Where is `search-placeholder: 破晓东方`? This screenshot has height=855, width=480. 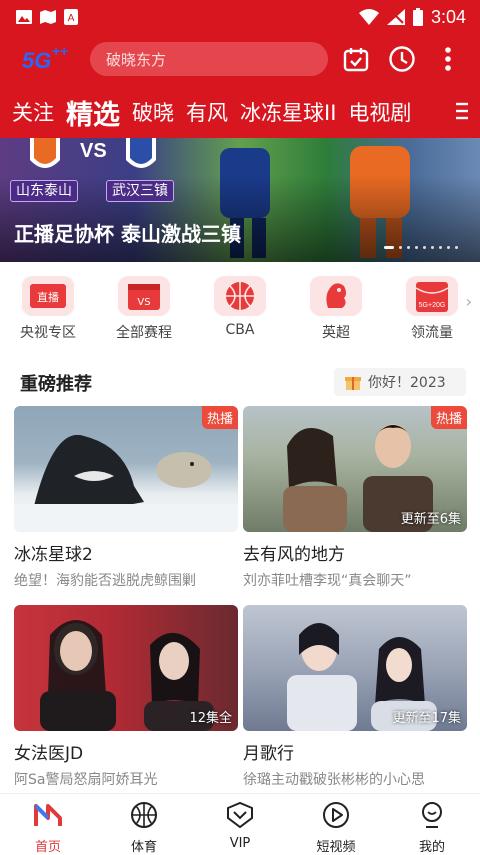 search-placeholder: 破晓东方 is located at coordinates (136, 60).